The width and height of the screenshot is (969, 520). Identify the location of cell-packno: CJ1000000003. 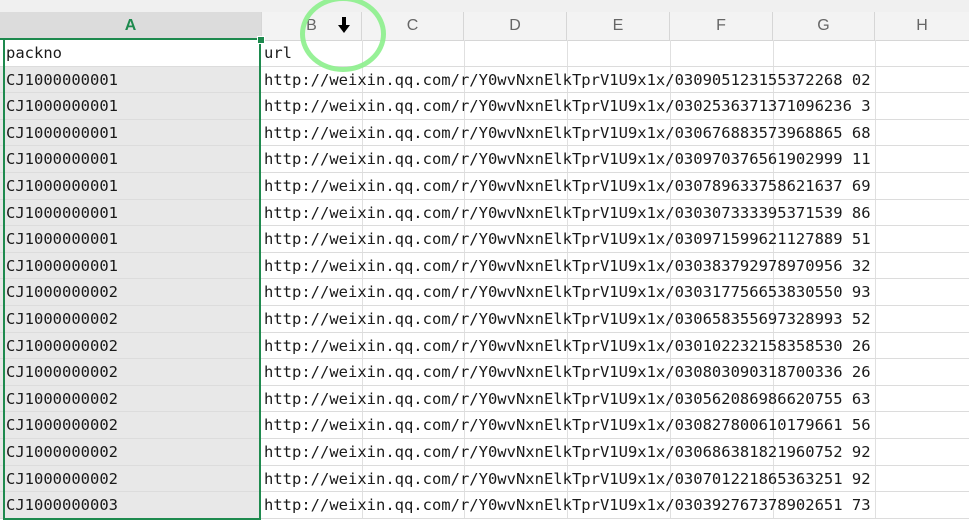
(130, 505).